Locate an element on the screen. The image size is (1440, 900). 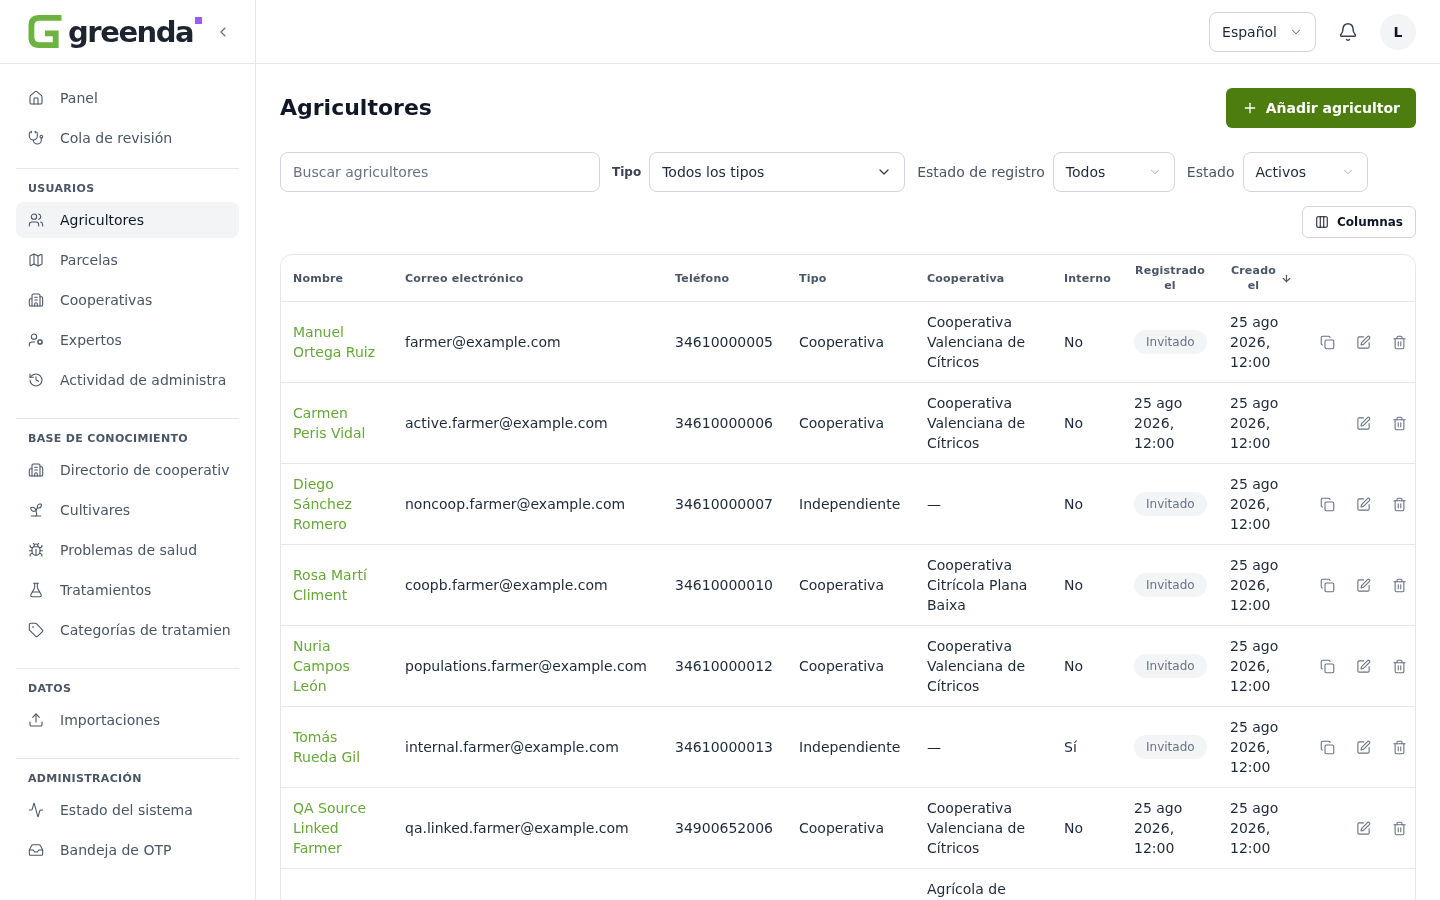
section-heading: DATOS is located at coordinates (50, 689).